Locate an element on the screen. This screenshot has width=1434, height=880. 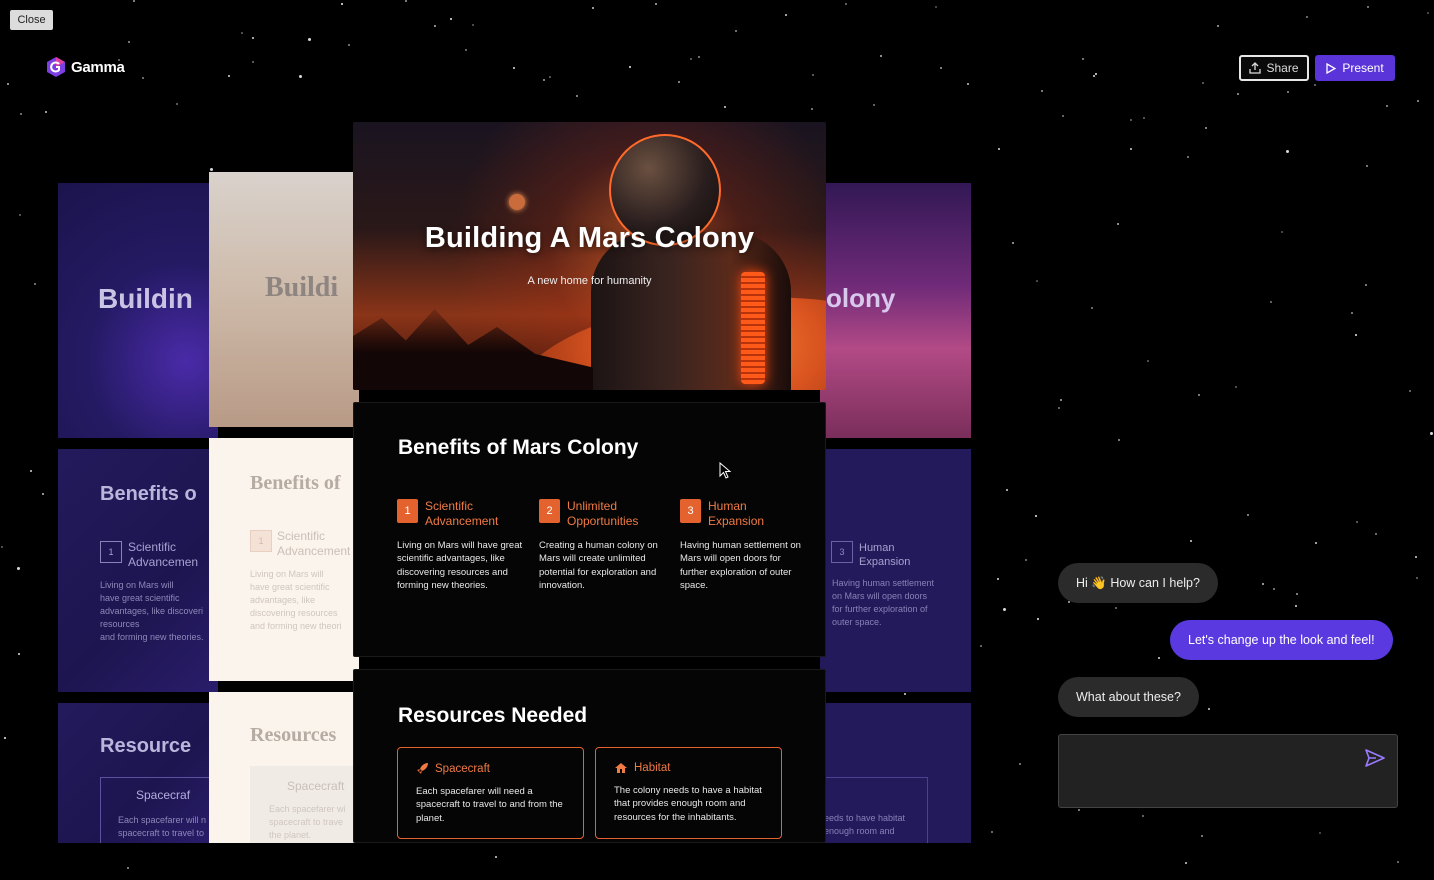
play-icon is located at coordinates (1331, 68).